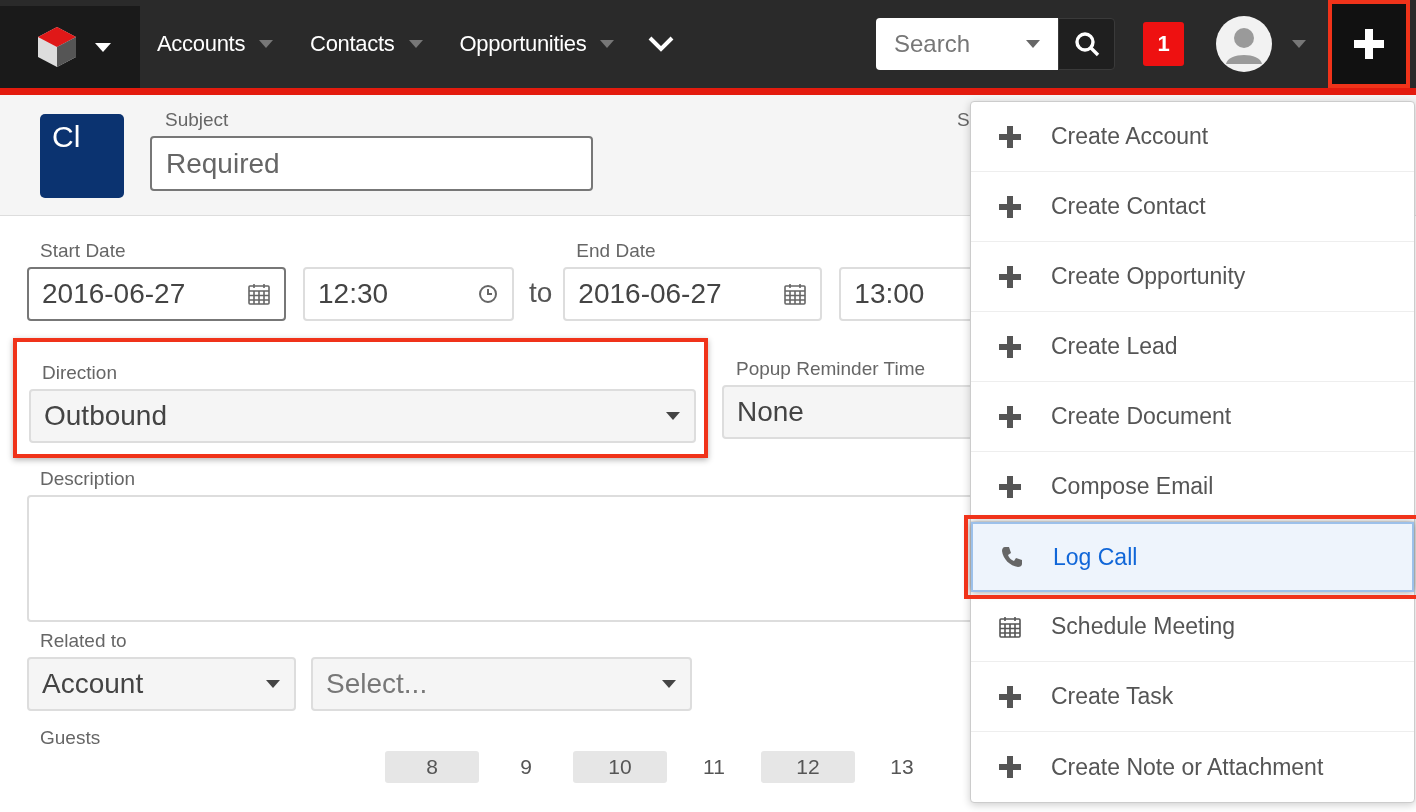 The image size is (1416, 812). Describe the element at coordinates (1192, 417) in the screenshot. I see `menu-item: Create Document` at that location.